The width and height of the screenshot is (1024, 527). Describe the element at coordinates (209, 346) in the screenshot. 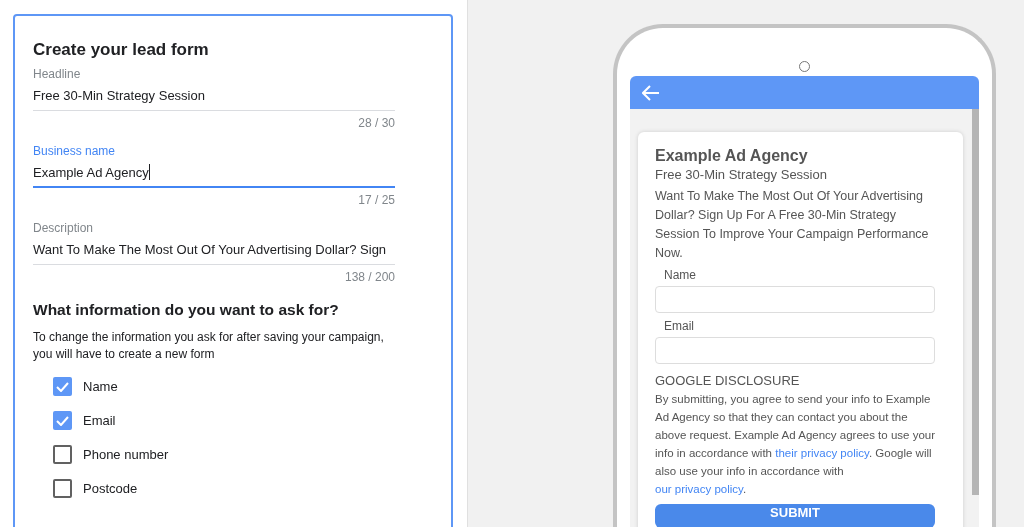

I see `section-note: To change the information you ask for after saving your campaign, you will have to create a new form` at that location.